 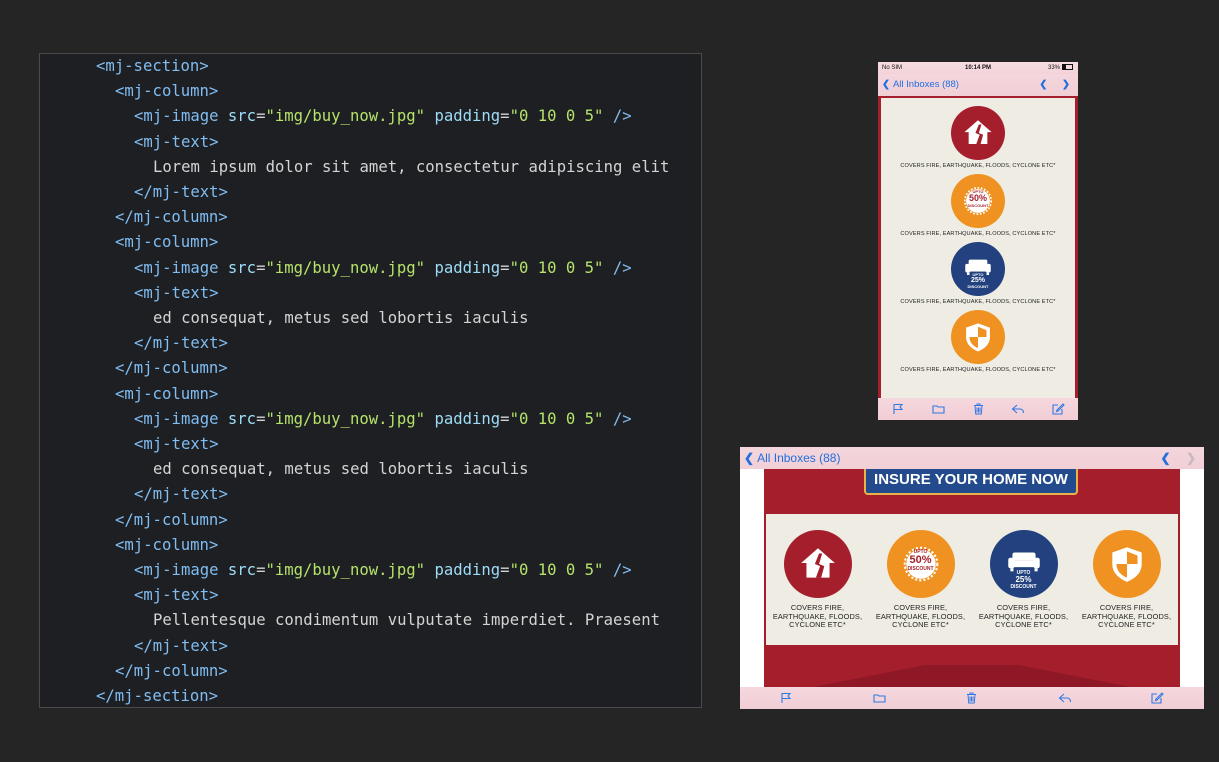 What do you see at coordinates (341, 469) in the screenshot?
I see `code-text: ed consequat, metus sed lobortis iaculis` at bounding box center [341, 469].